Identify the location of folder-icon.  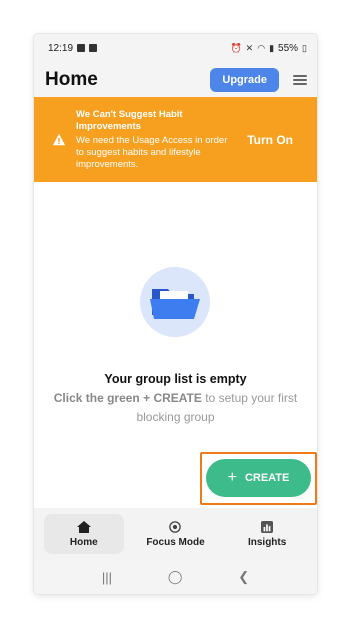
(175, 304).